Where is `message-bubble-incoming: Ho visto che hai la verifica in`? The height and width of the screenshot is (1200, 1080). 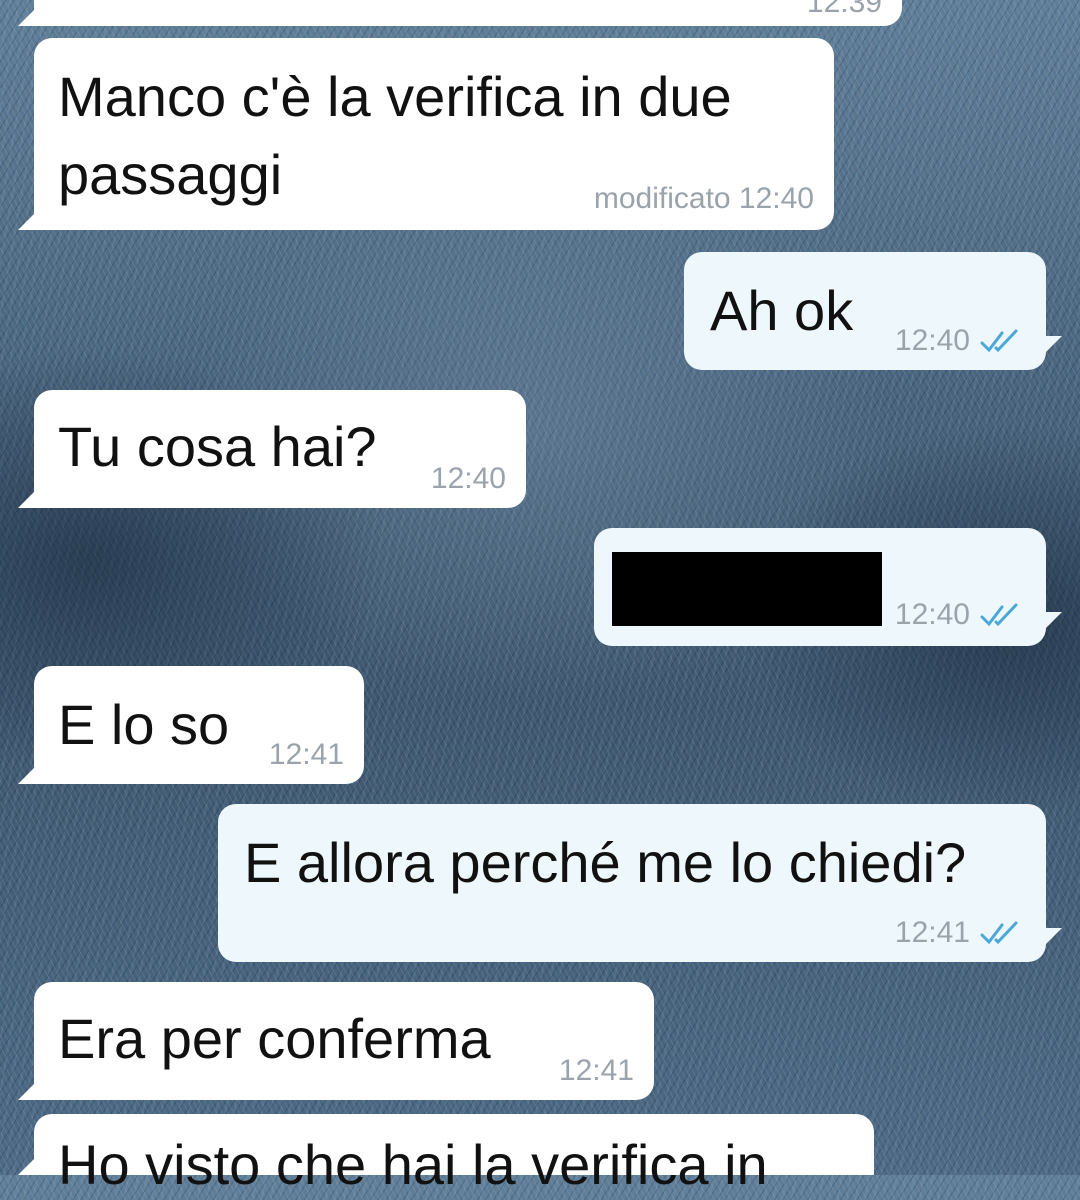
message-bubble-incoming: Ho visto che hai la verifica in is located at coordinates (446, 1155).